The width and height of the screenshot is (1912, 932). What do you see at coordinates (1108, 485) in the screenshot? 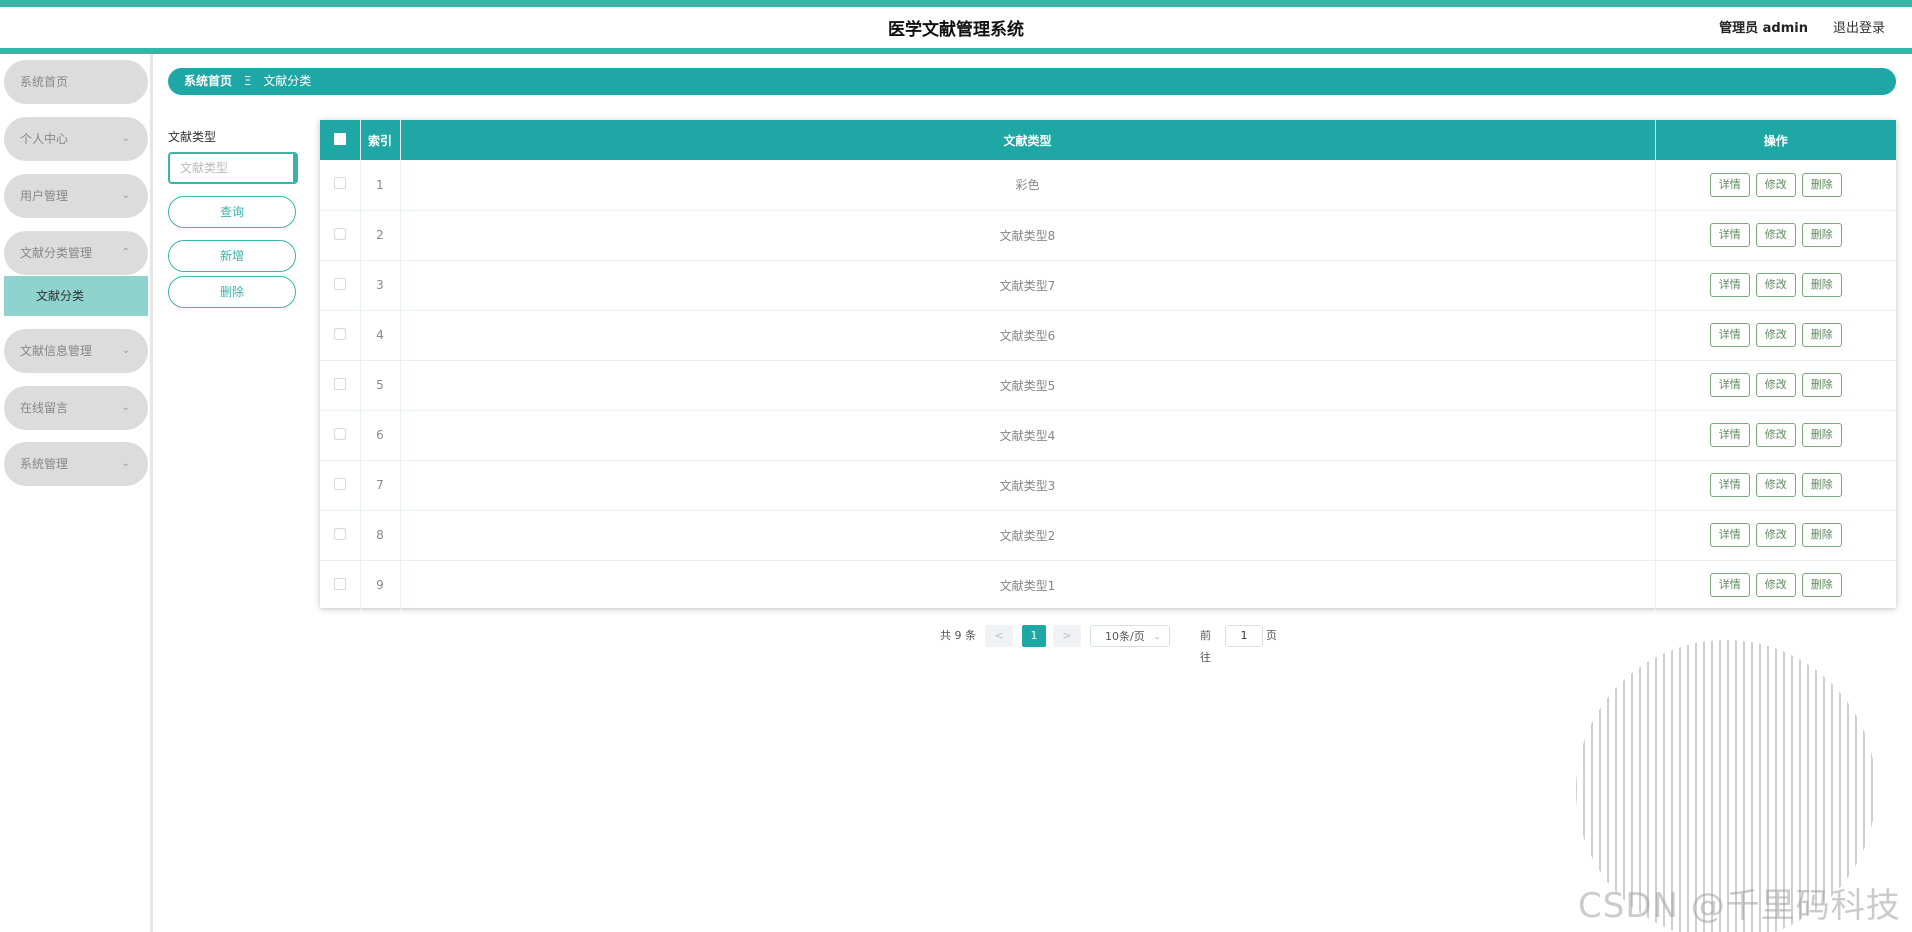
I see `table-row: 7 文献类型3 详情 修改 删除` at bounding box center [1108, 485].